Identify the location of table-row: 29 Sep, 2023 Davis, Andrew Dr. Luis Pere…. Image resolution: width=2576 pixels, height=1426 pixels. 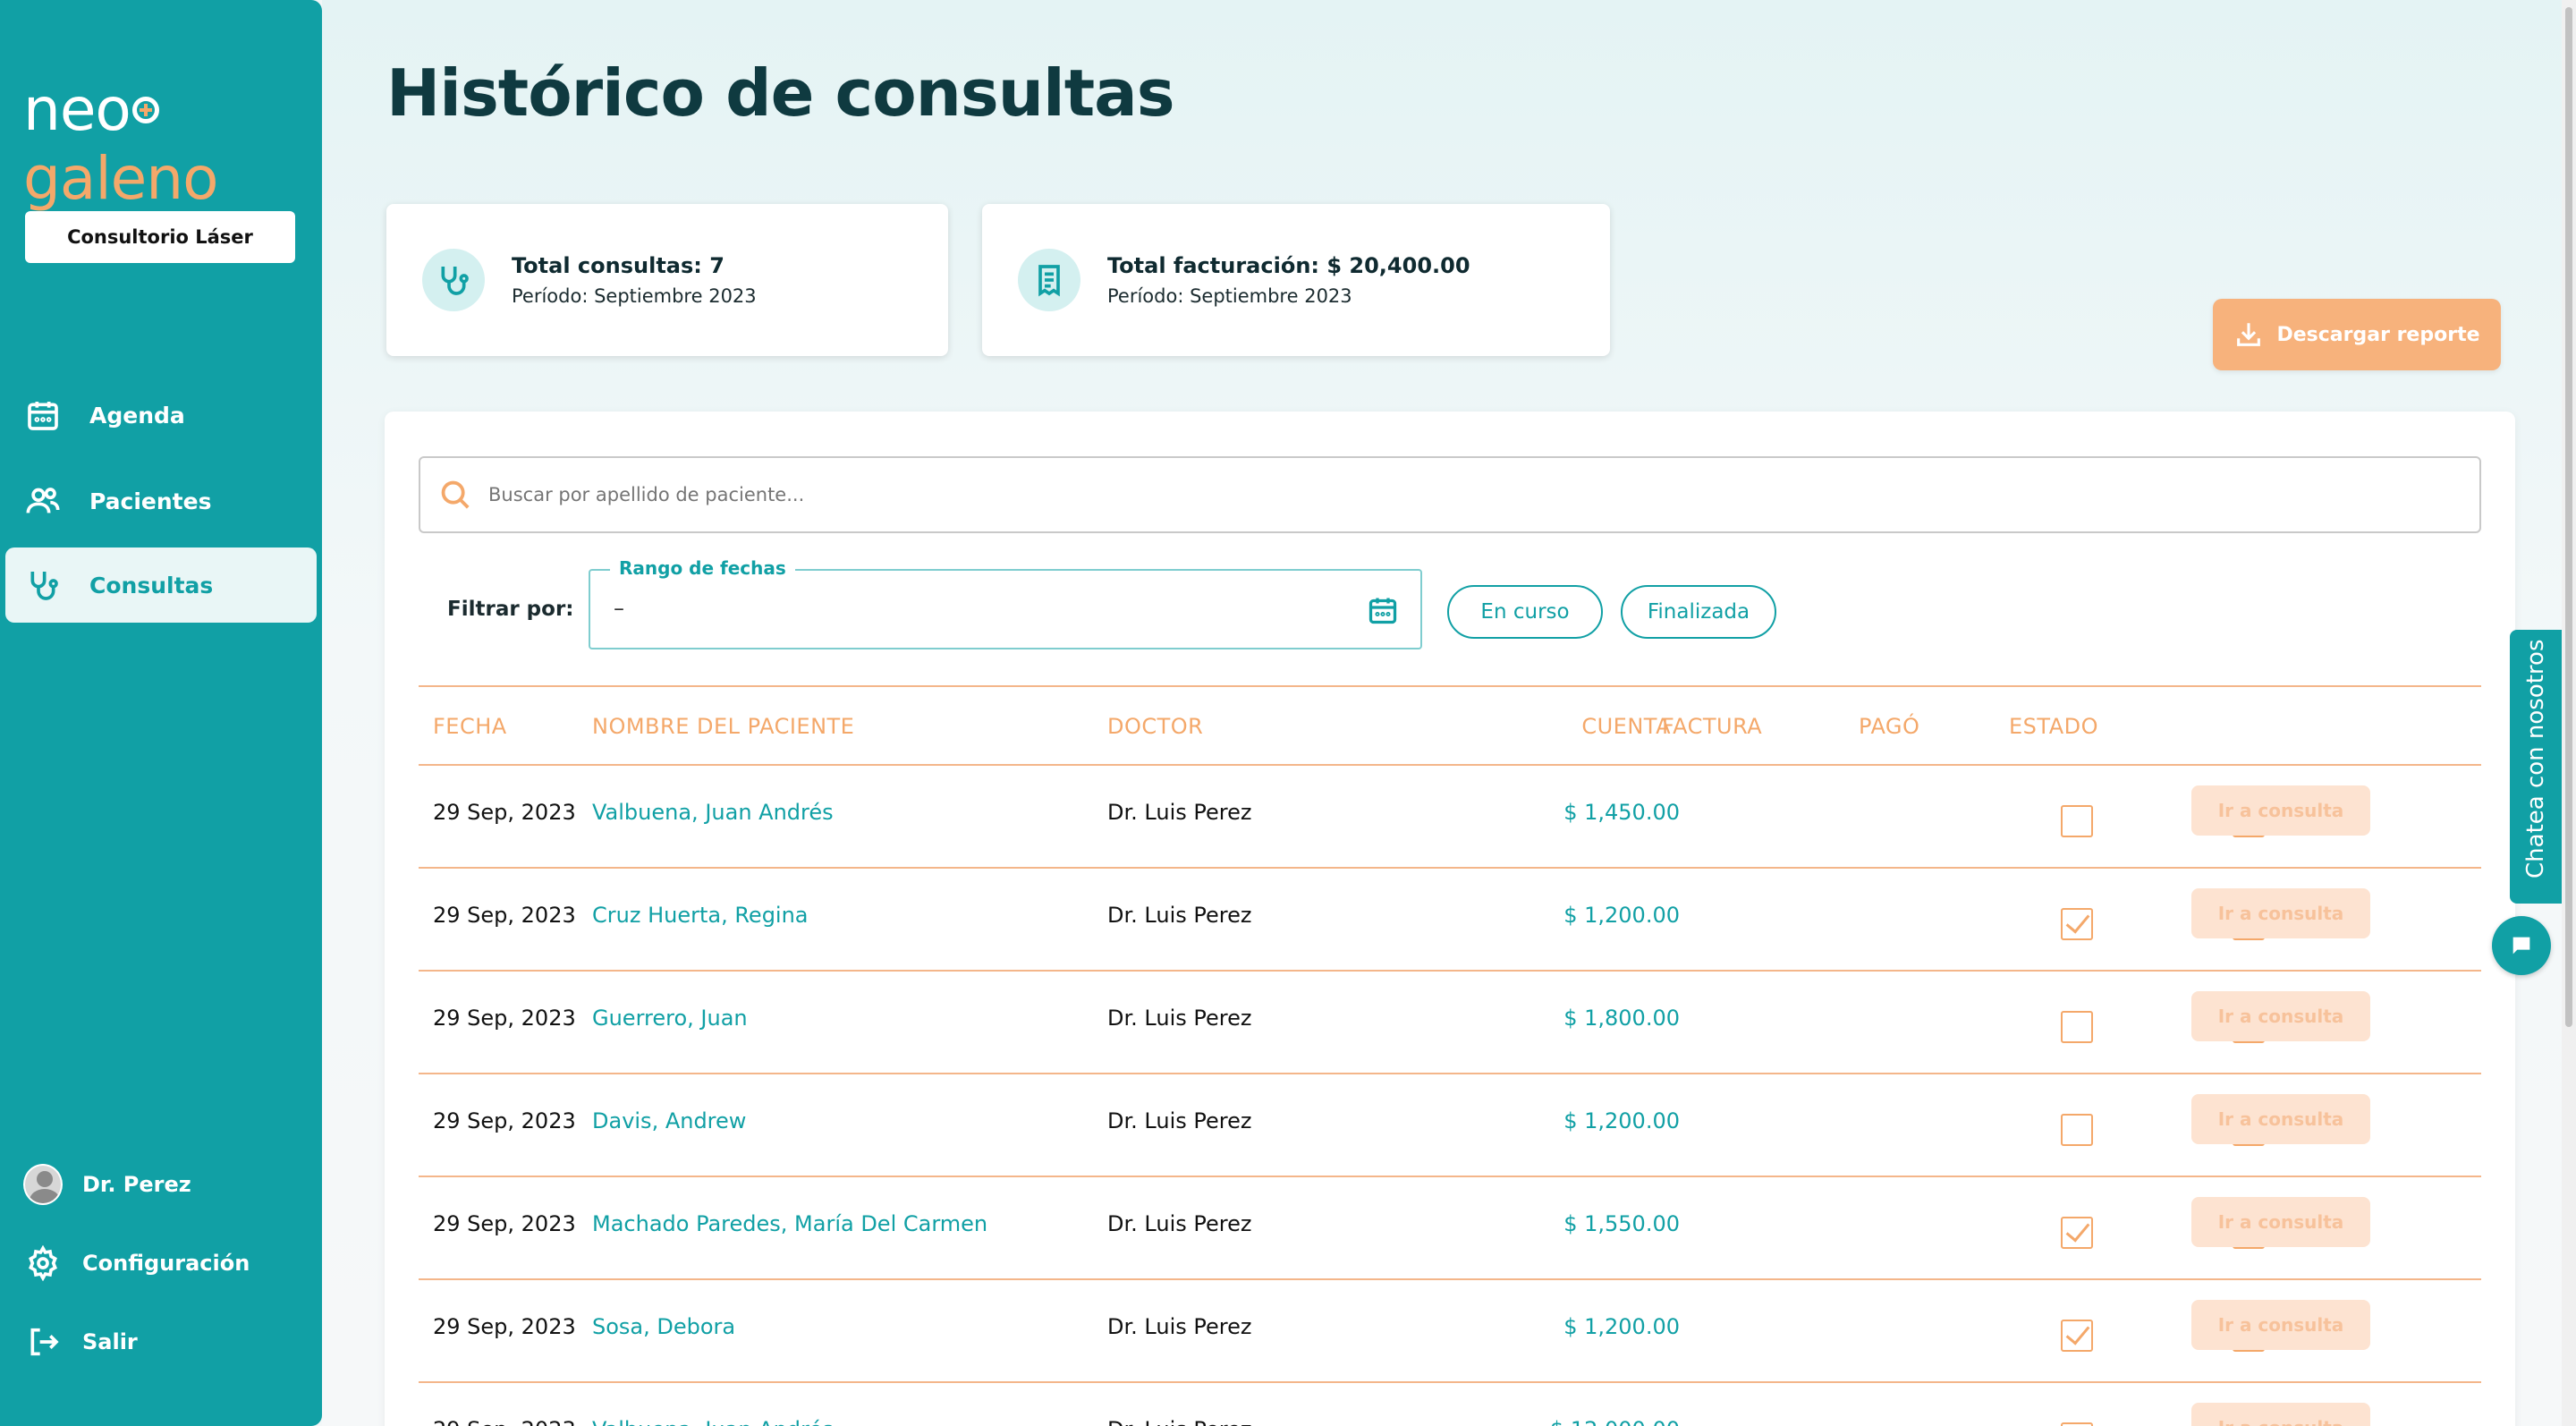
(1450, 1126).